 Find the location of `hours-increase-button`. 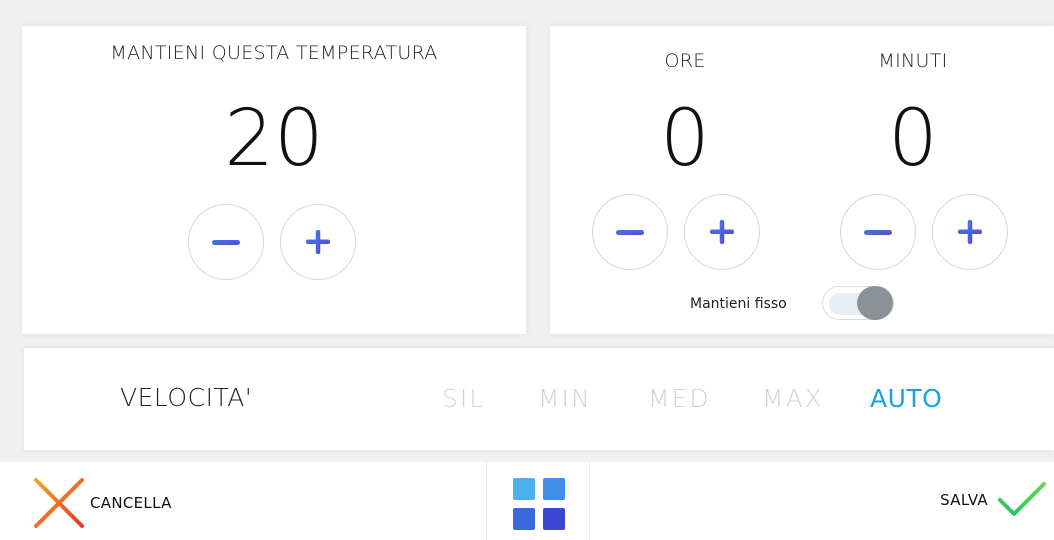

hours-increase-button is located at coordinates (722, 232).